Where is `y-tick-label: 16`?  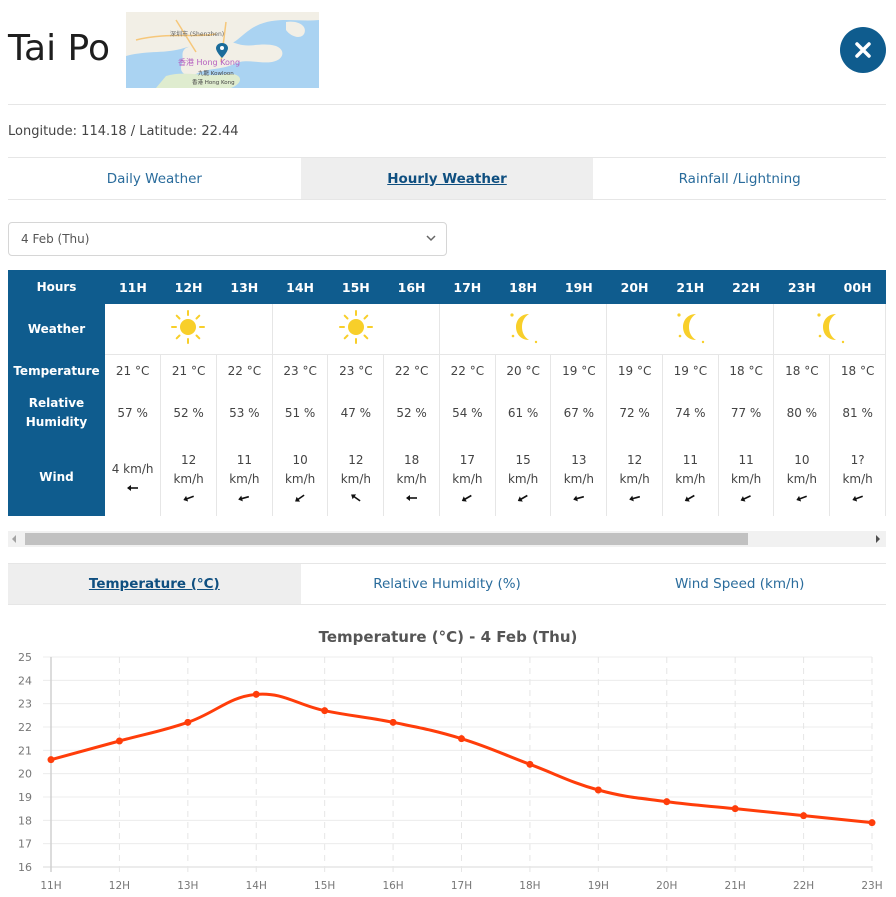
y-tick-label: 16 is located at coordinates (25, 867).